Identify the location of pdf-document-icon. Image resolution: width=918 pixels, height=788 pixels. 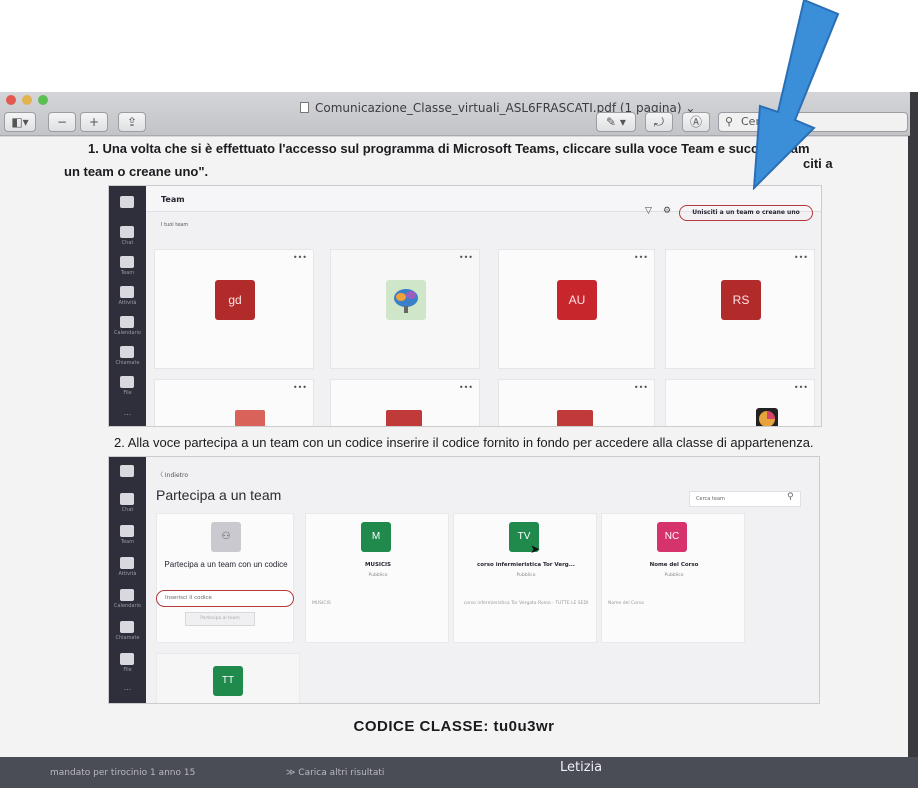
(304, 107).